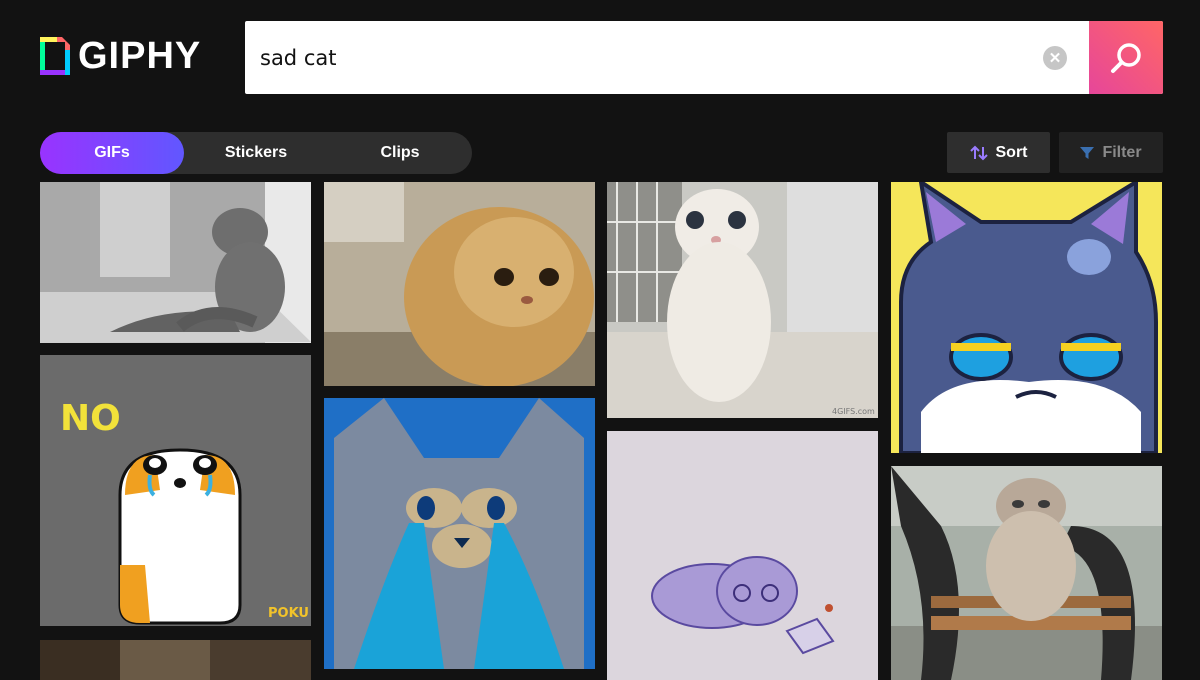 The height and width of the screenshot is (680, 1200). I want to click on search-button, so click(1126, 57).